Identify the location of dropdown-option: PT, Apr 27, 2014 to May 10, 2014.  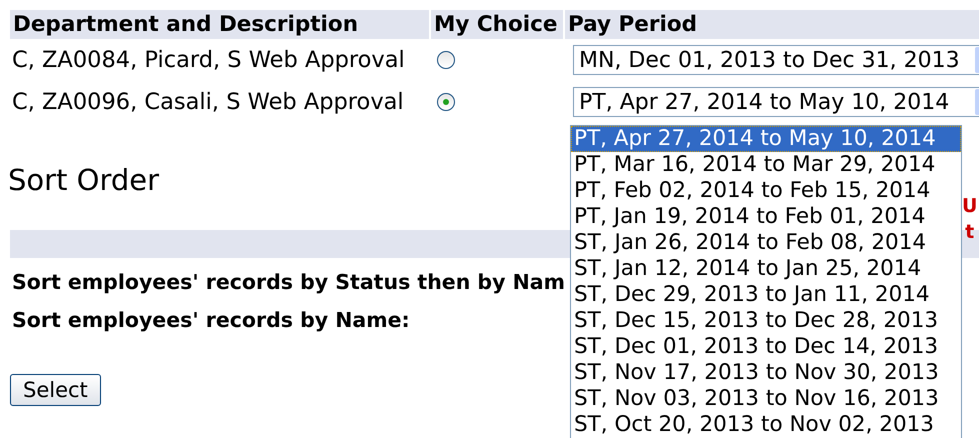
(766, 139).